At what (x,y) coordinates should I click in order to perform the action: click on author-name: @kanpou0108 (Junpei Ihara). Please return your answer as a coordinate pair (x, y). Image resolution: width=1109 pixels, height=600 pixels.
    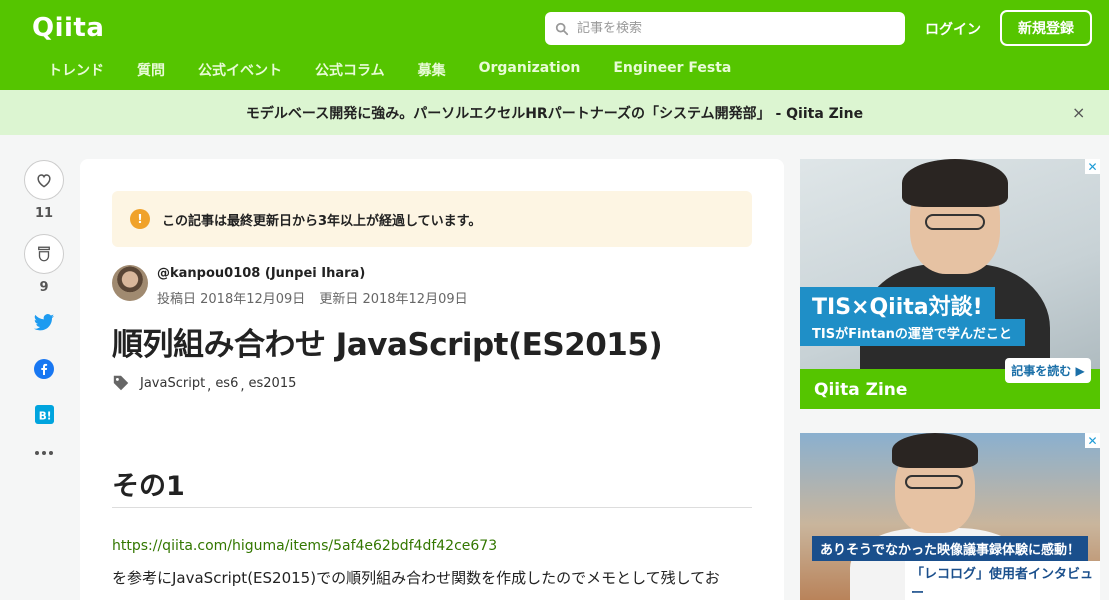
    Looking at the image, I should click on (261, 273).